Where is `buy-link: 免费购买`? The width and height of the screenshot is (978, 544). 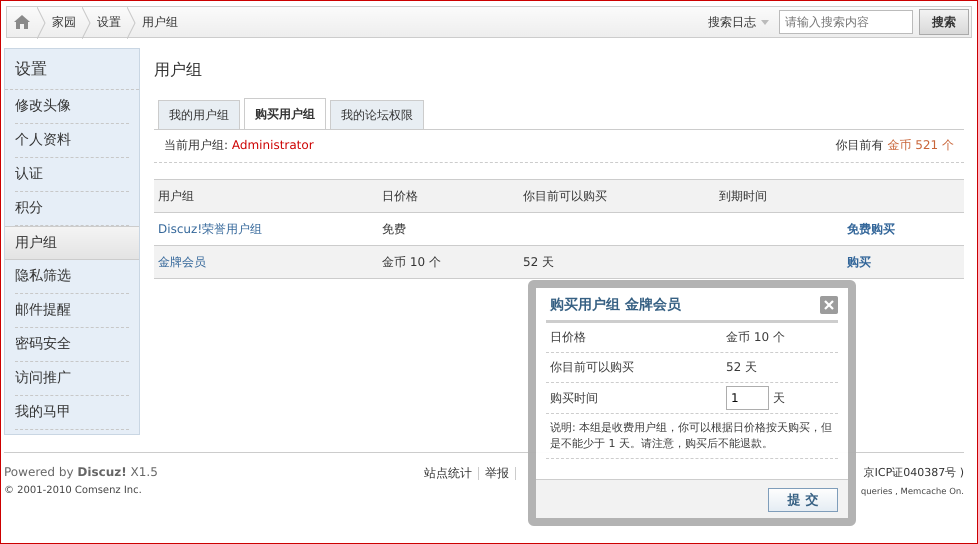 buy-link: 免费购买 is located at coordinates (871, 229).